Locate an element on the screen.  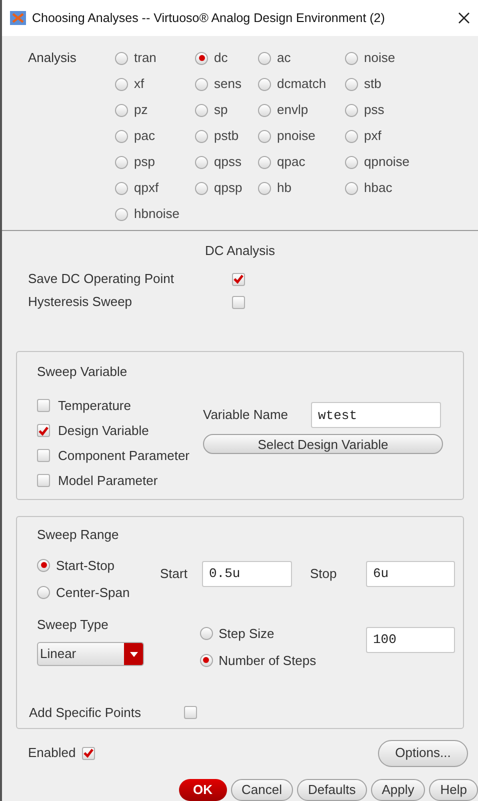
sweep-type-dropdown: Linear is located at coordinates (90, 654).